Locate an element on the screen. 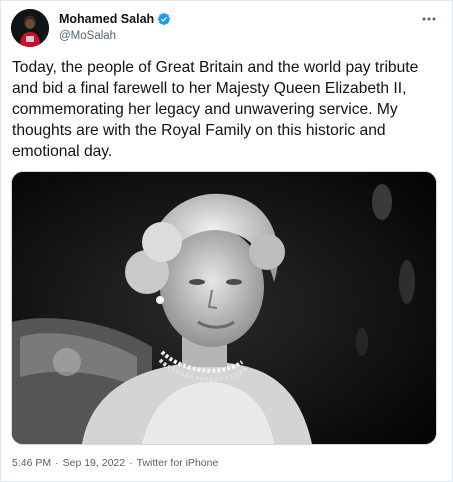 This screenshot has height=482, width=453. tweet-header: Mohamed Salah @MoSalah is located at coordinates (226, 29).